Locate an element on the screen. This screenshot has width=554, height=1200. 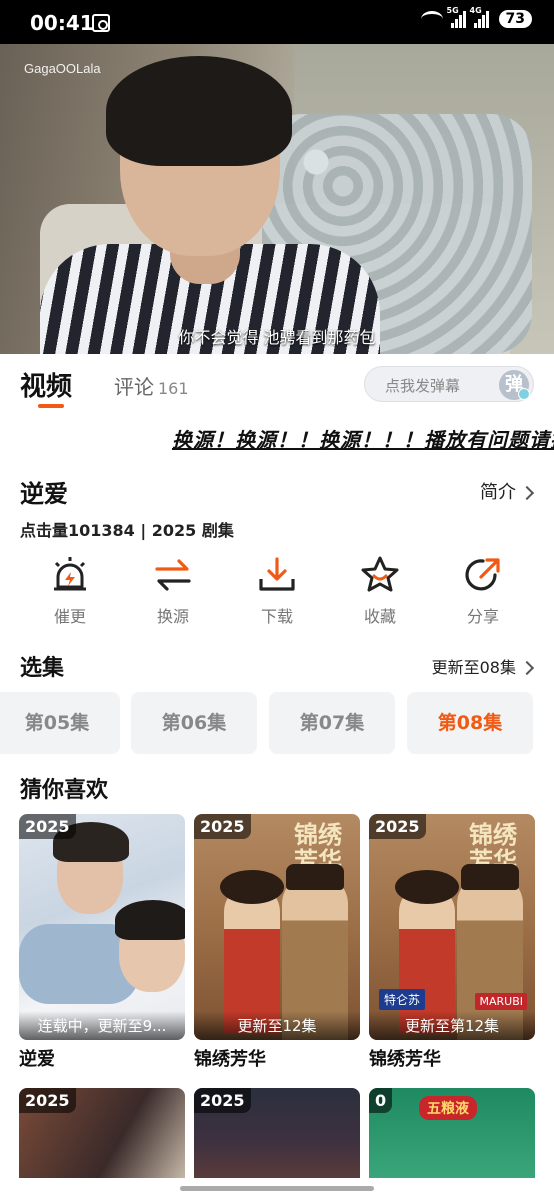
tab-comments-label: 评论 is located at coordinates (134, 387).